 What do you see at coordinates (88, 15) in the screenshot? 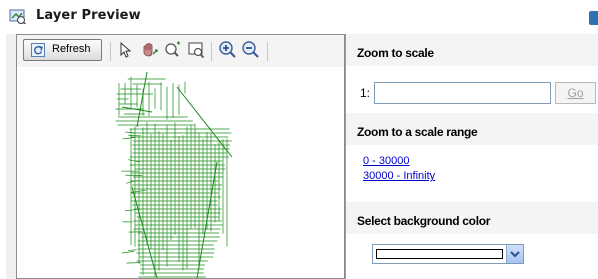
I see `page-title: Layer Preview` at bounding box center [88, 15].